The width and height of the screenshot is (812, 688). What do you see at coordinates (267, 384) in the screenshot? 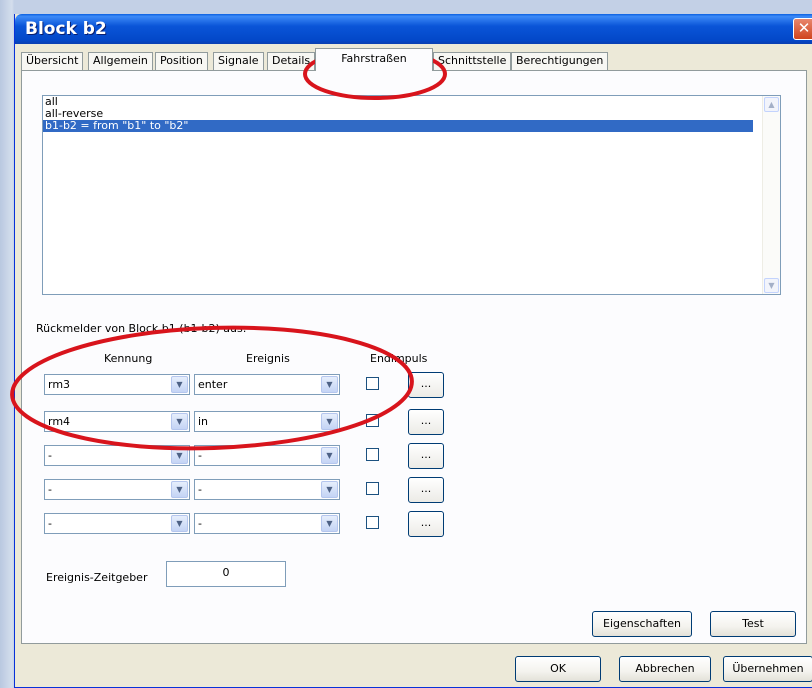
I see `ereignis-combo: enter ▼` at bounding box center [267, 384].